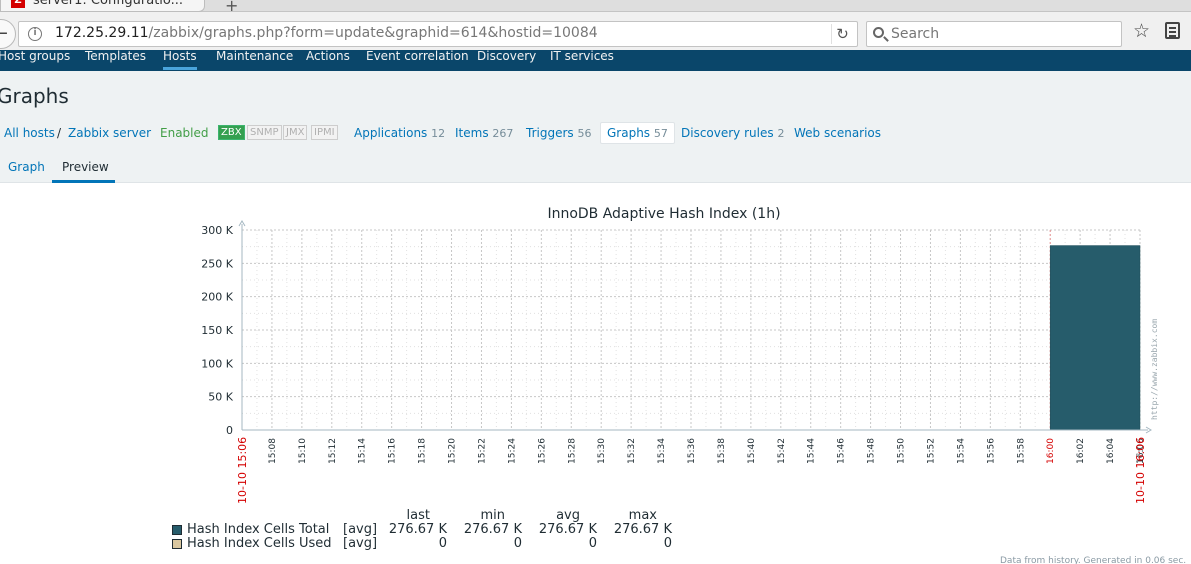 This screenshot has height=564, width=1191. What do you see at coordinates (29, 133) in the screenshot?
I see `breadcrumb-all-hosts: All hosts` at bounding box center [29, 133].